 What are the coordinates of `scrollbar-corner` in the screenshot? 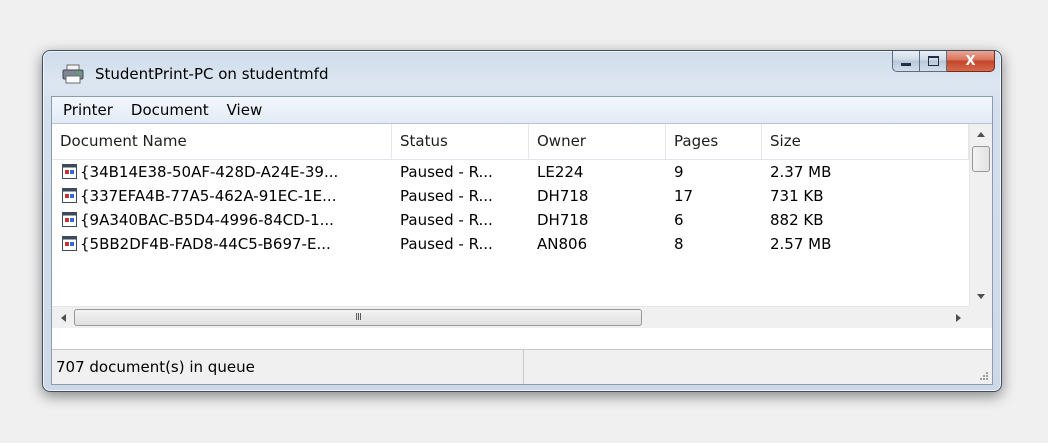 It's located at (980, 317).